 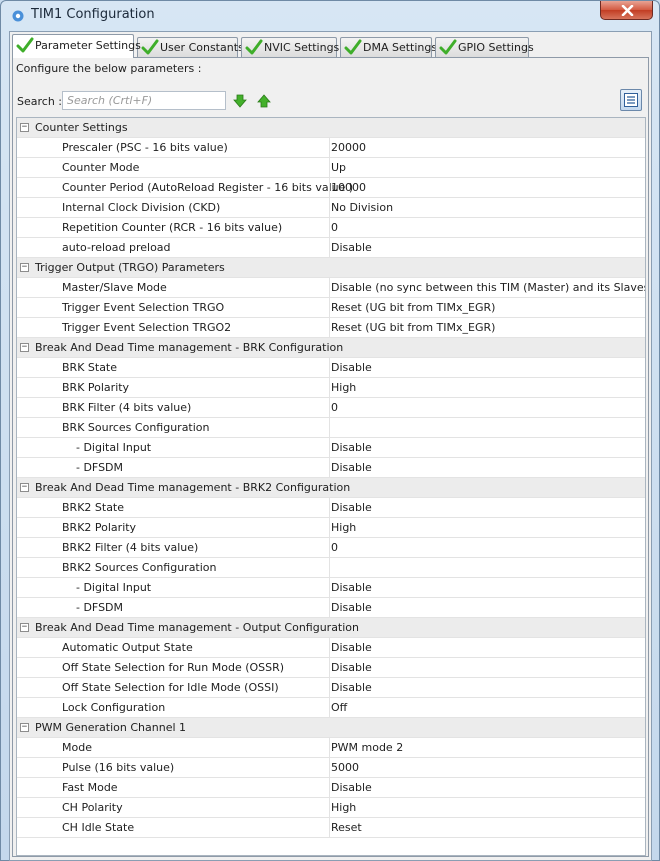 What do you see at coordinates (487, 707) in the screenshot?
I see `parameter-value: Off` at bounding box center [487, 707].